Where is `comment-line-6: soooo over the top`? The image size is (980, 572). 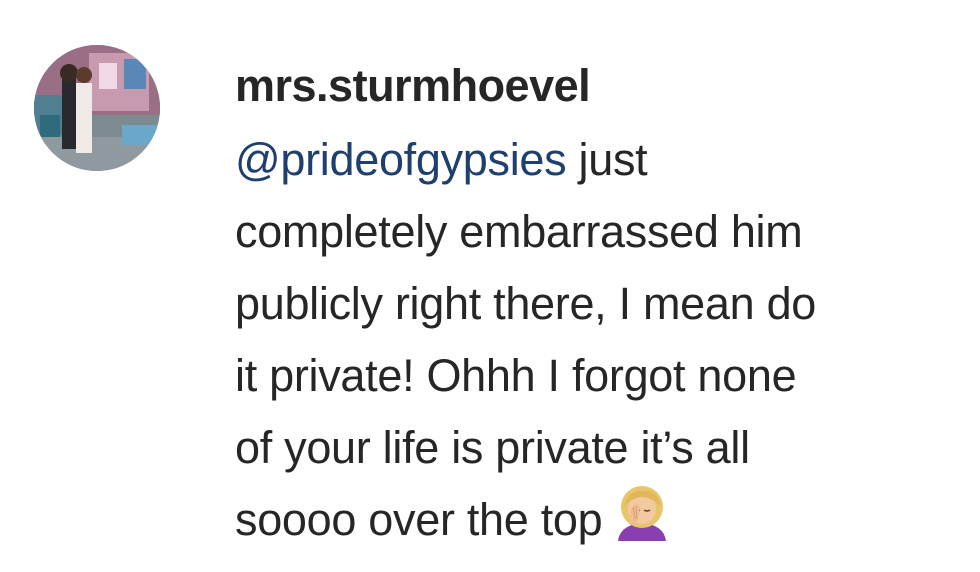 comment-line-6: soooo over the top is located at coordinates (595, 520).